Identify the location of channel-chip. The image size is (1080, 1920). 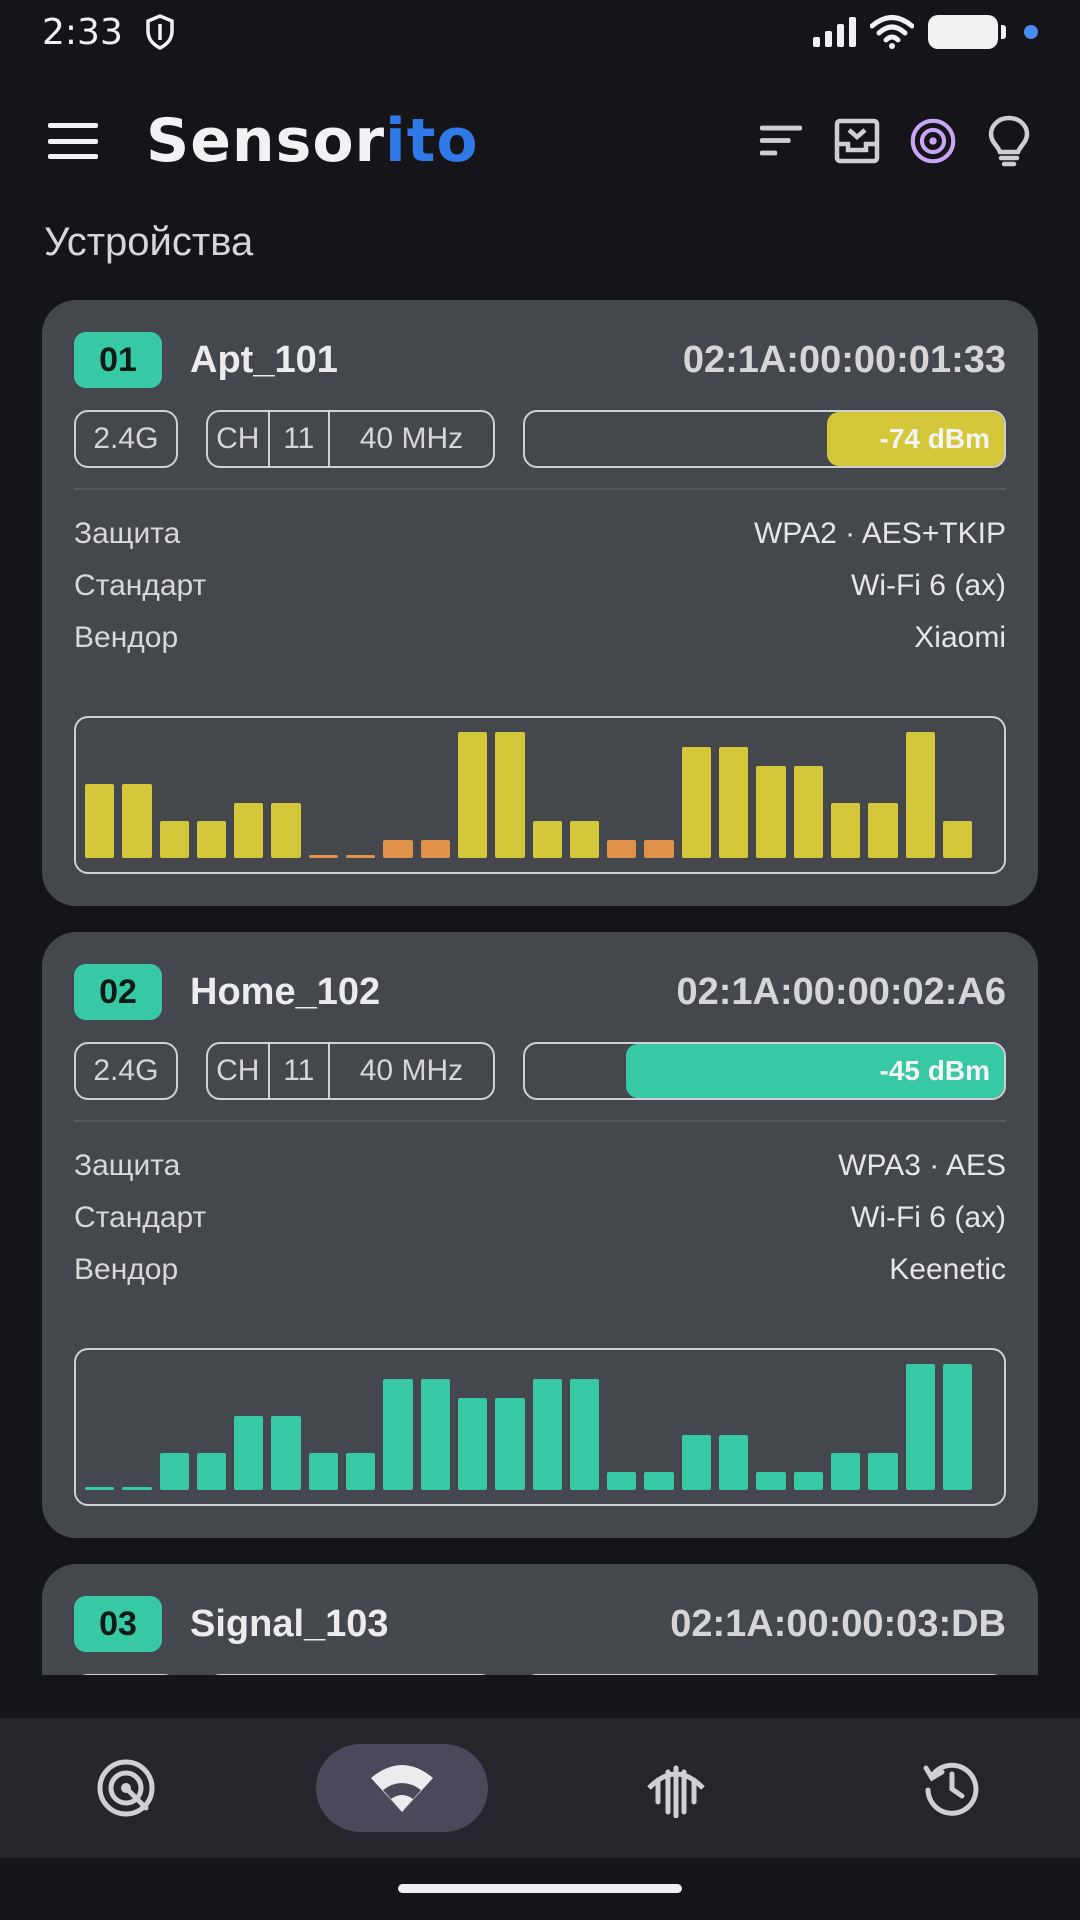
(350, 1674).